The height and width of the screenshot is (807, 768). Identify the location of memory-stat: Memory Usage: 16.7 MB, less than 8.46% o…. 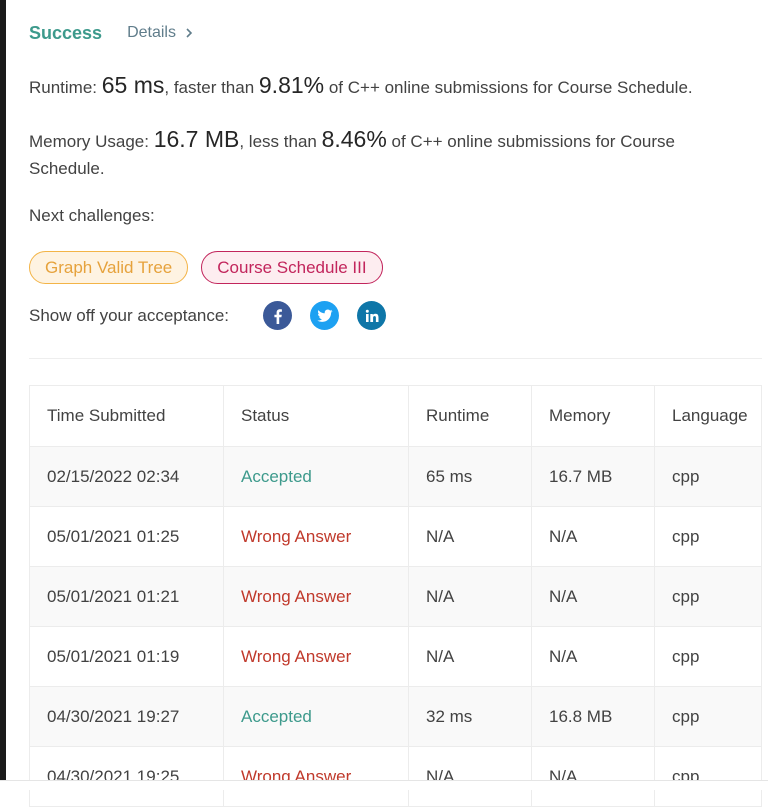
(379, 154).